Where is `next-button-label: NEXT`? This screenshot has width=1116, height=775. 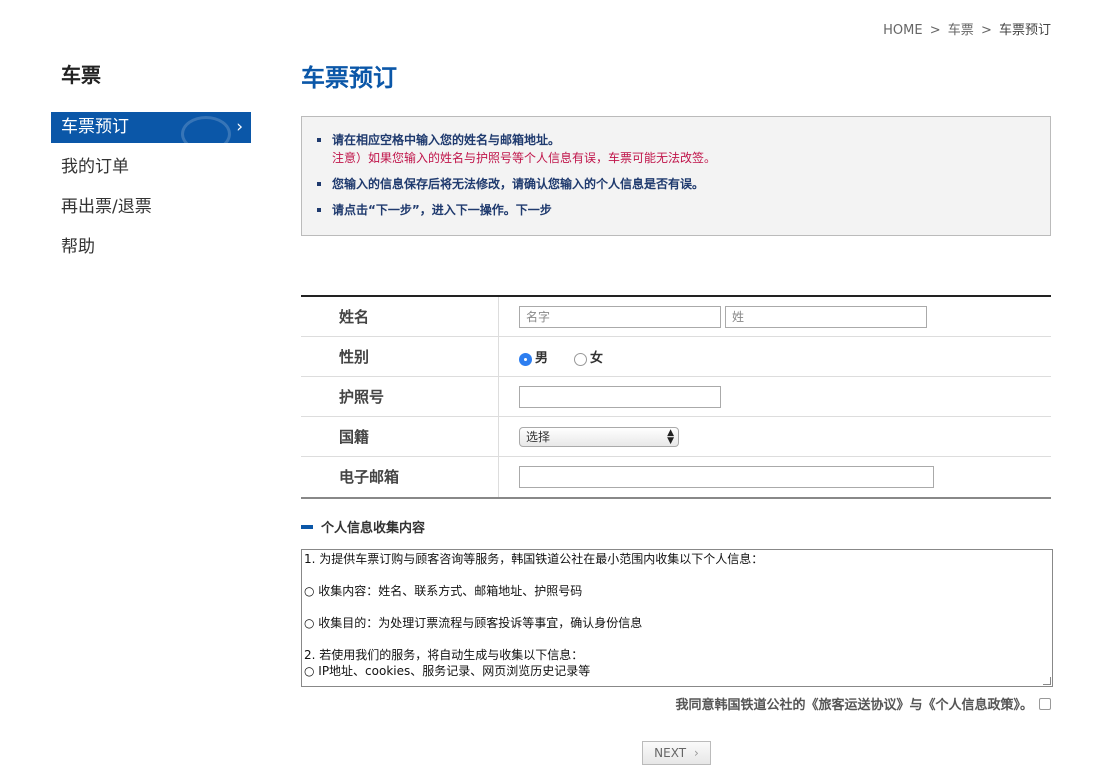
next-button-label: NEXT is located at coordinates (670, 753).